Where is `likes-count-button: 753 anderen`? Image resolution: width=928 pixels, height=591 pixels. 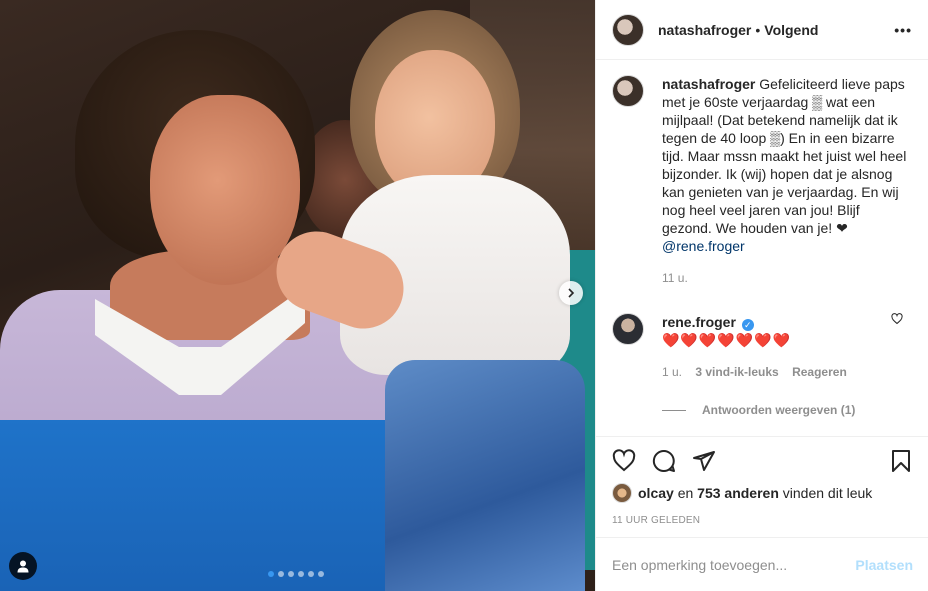 likes-count-button: 753 anderen is located at coordinates (738, 493).